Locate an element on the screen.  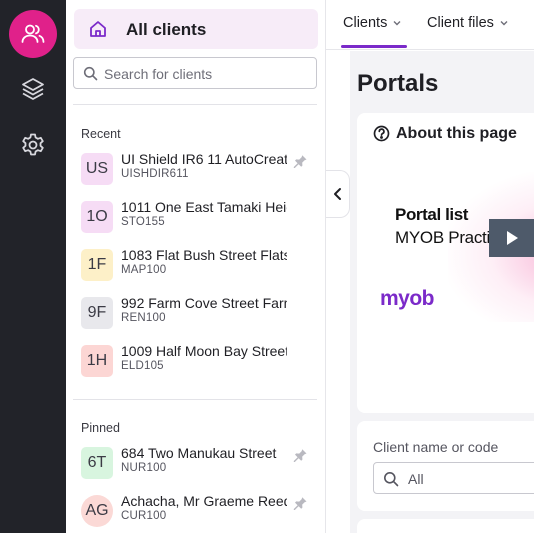
client-row: 9F 992 Farm Cove Street Farm REN100 is located at coordinates (199, 315).